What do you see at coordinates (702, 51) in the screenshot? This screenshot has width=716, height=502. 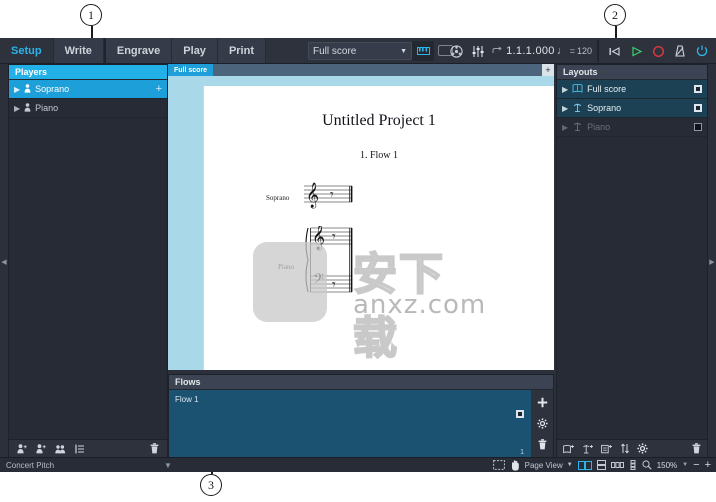 I see `power-button` at bounding box center [702, 51].